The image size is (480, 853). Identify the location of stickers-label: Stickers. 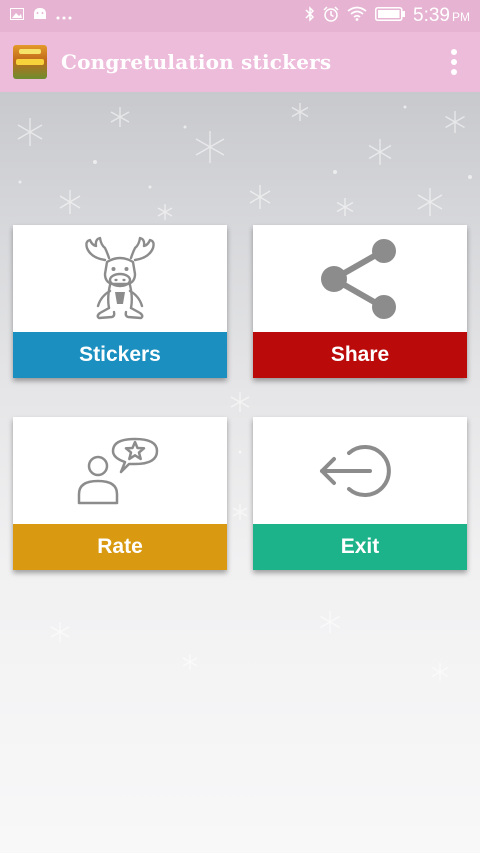
(120, 355).